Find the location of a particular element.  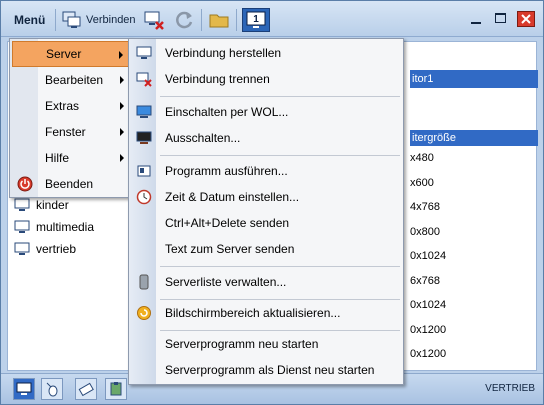

mouse-icon is located at coordinates (52, 389).